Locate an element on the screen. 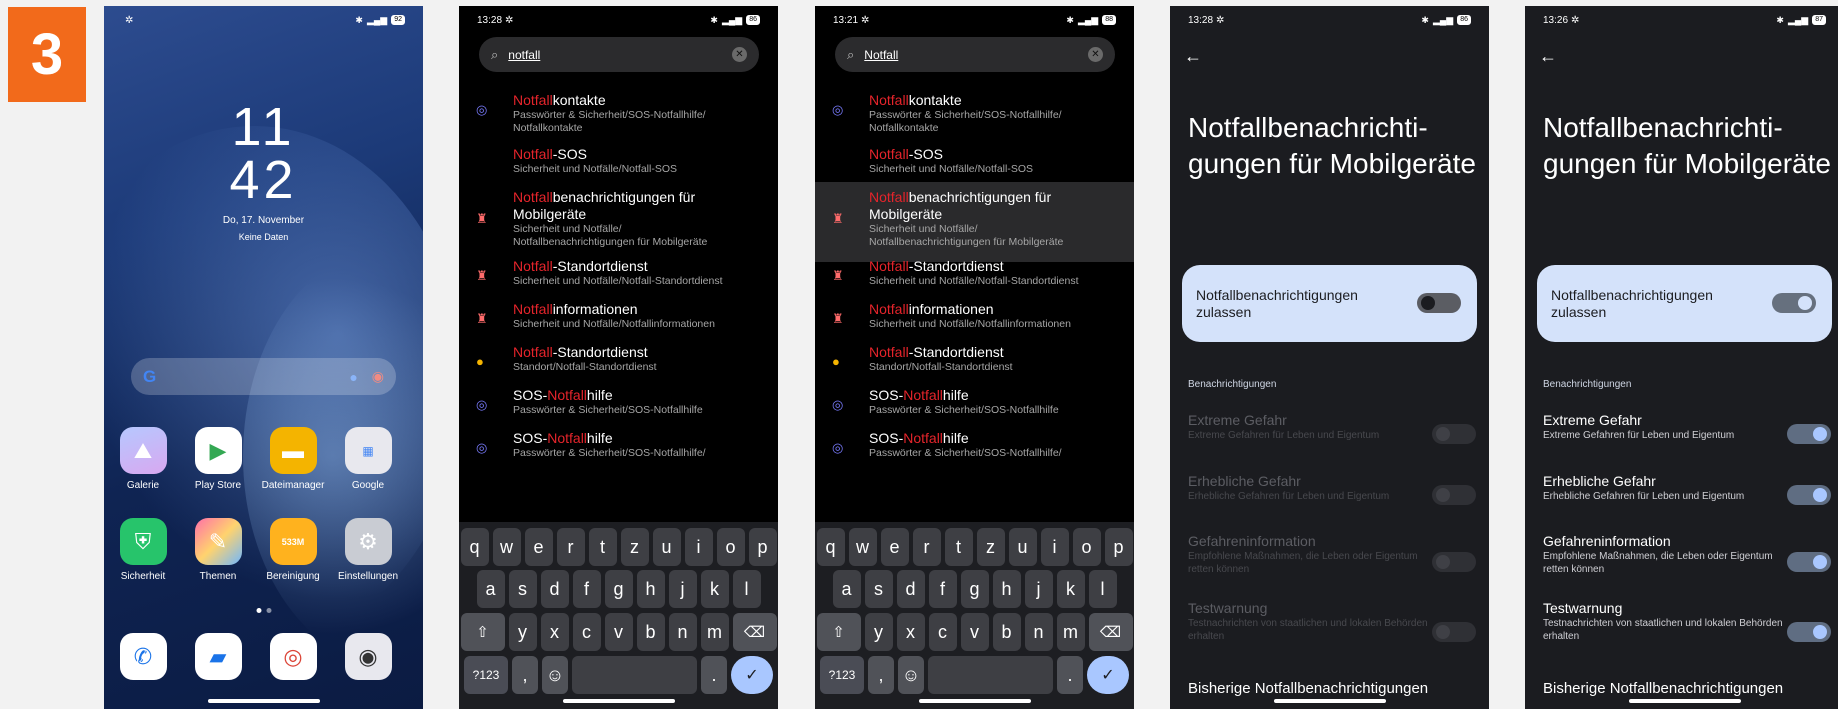  app-play-store: ▶ Play Store is located at coordinates (218, 459).